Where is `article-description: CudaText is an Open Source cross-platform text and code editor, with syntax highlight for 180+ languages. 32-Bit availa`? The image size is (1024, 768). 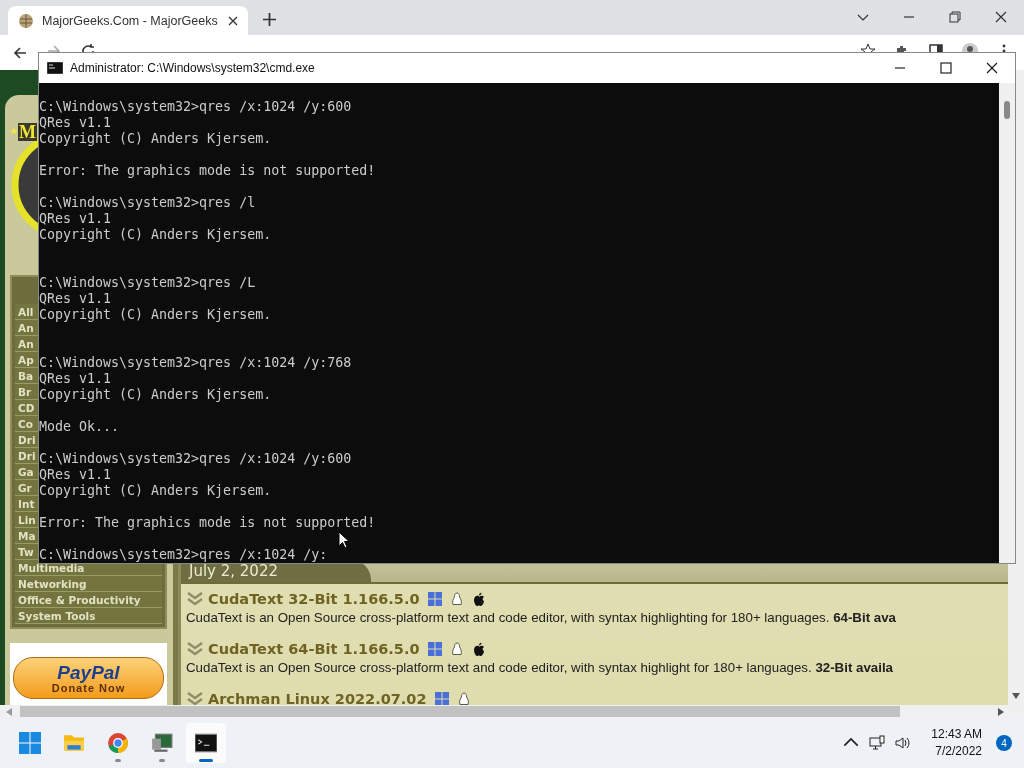 article-description: CudaText is an Open Source cross-platform text and code editor, with syntax highlight for 180+ languages. 32-Bit availa is located at coordinates (540, 668).